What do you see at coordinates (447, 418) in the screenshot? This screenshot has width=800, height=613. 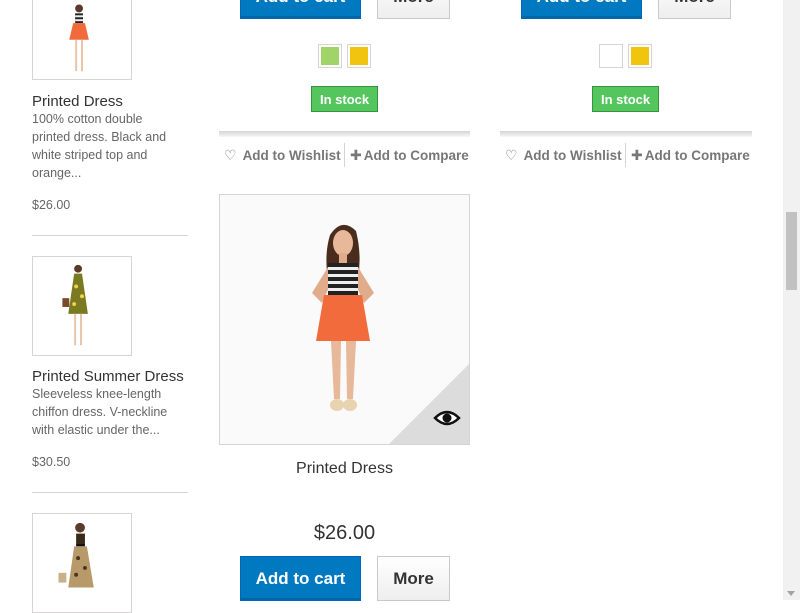 I see `eye-icon` at bounding box center [447, 418].